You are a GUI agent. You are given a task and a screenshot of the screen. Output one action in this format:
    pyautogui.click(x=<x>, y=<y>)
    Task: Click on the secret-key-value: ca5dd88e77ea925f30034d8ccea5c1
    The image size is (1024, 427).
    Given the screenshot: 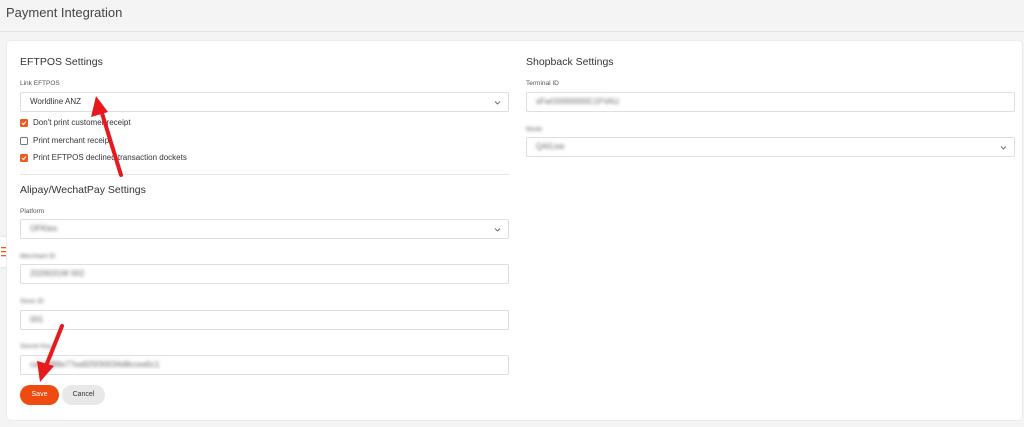 What is the action you would take?
    pyautogui.click(x=95, y=364)
    